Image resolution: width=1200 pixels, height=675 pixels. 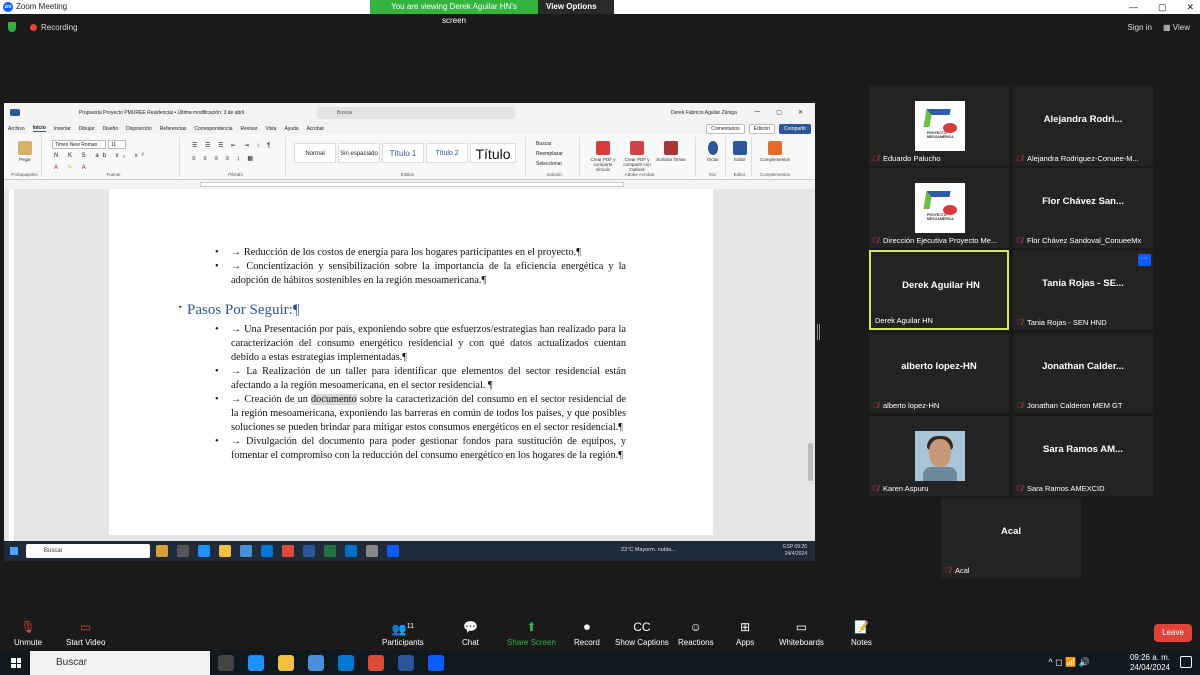 What do you see at coordinates (762, 129) in the screenshot?
I see `edit-mode-button: Edición` at bounding box center [762, 129].